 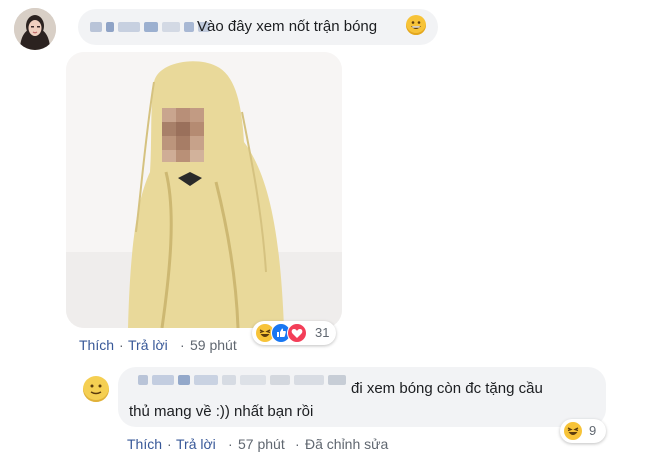 I want to click on reply-text-line-2: thủ mang về :)) nhất bạn rồi, so click(x=221, y=411).